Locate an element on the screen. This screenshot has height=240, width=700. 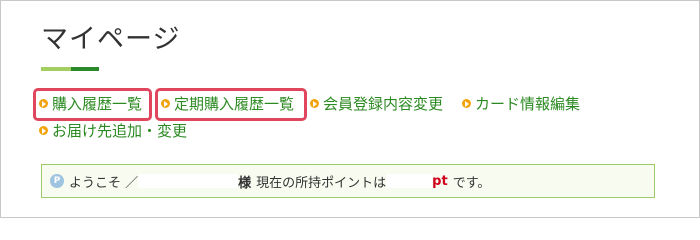
masked-user-name is located at coordinates (188, 181).